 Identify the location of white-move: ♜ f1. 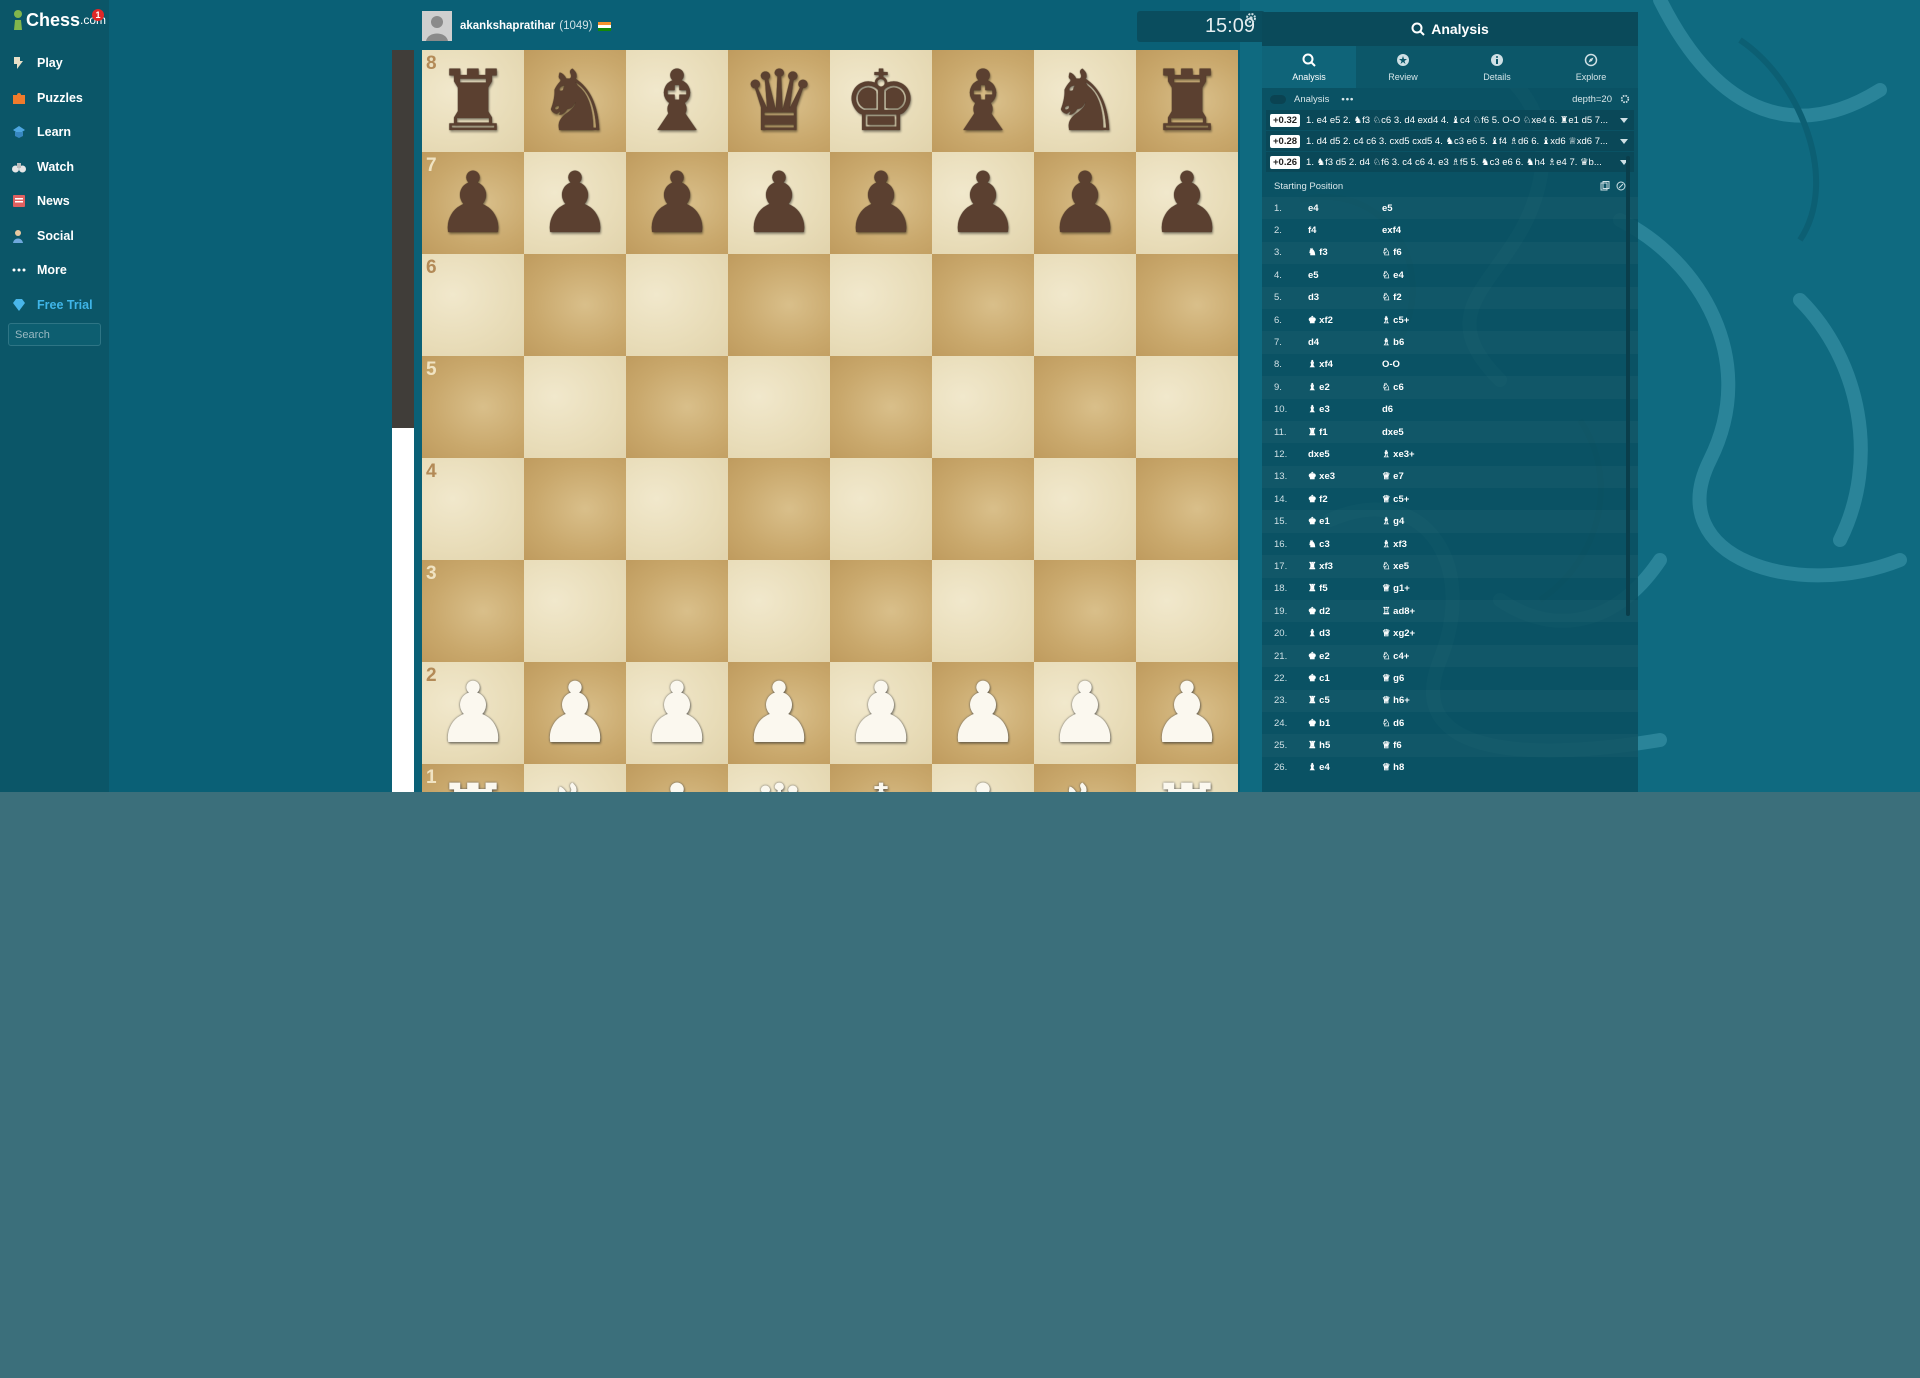
(1345, 432).